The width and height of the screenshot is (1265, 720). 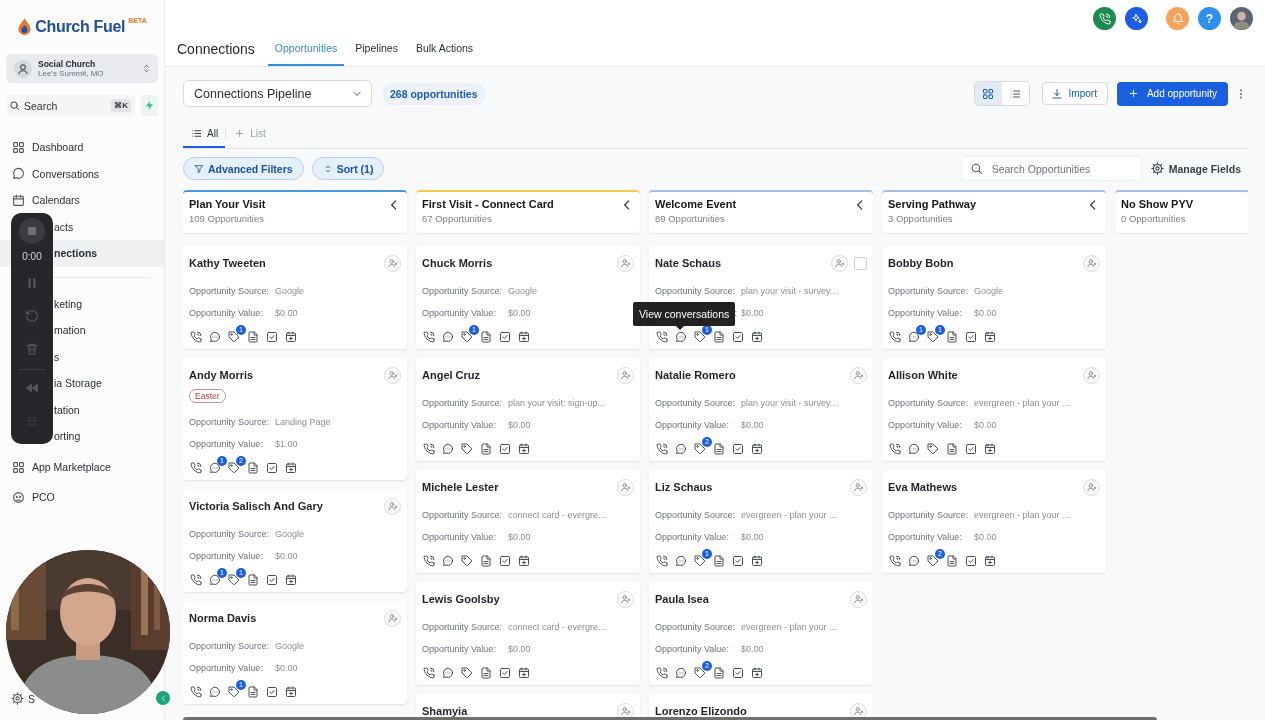 What do you see at coordinates (1172, 93) in the screenshot?
I see `add-opportunity-button: Add opportunity` at bounding box center [1172, 93].